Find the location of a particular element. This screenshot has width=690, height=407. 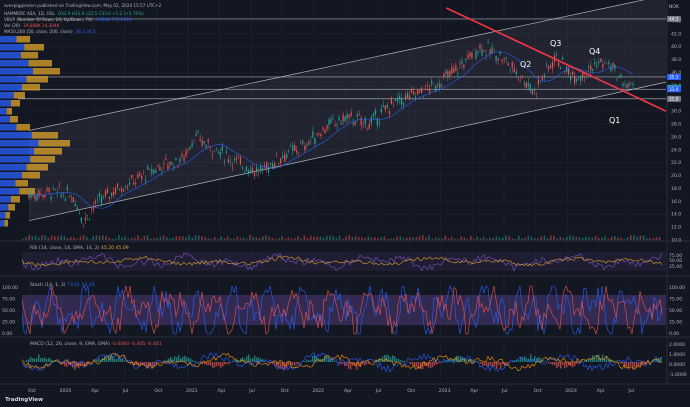

tradingview-logo: TradingView is located at coordinates (24, 400).